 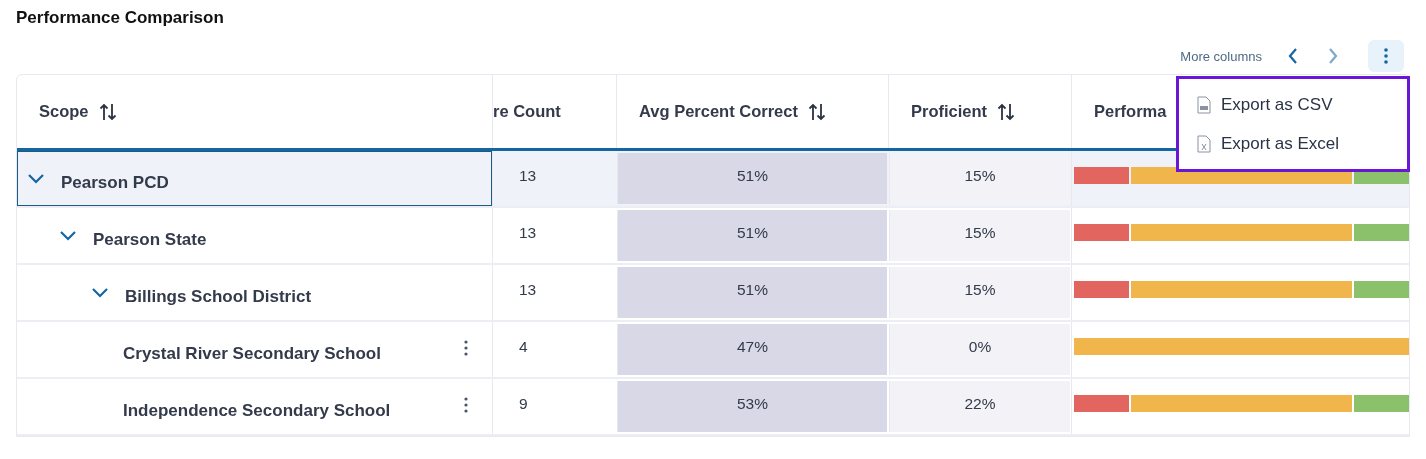 What do you see at coordinates (1130, 111) in the screenshot?
I see `column-header: Performa` at bounding box center [1130, 111].